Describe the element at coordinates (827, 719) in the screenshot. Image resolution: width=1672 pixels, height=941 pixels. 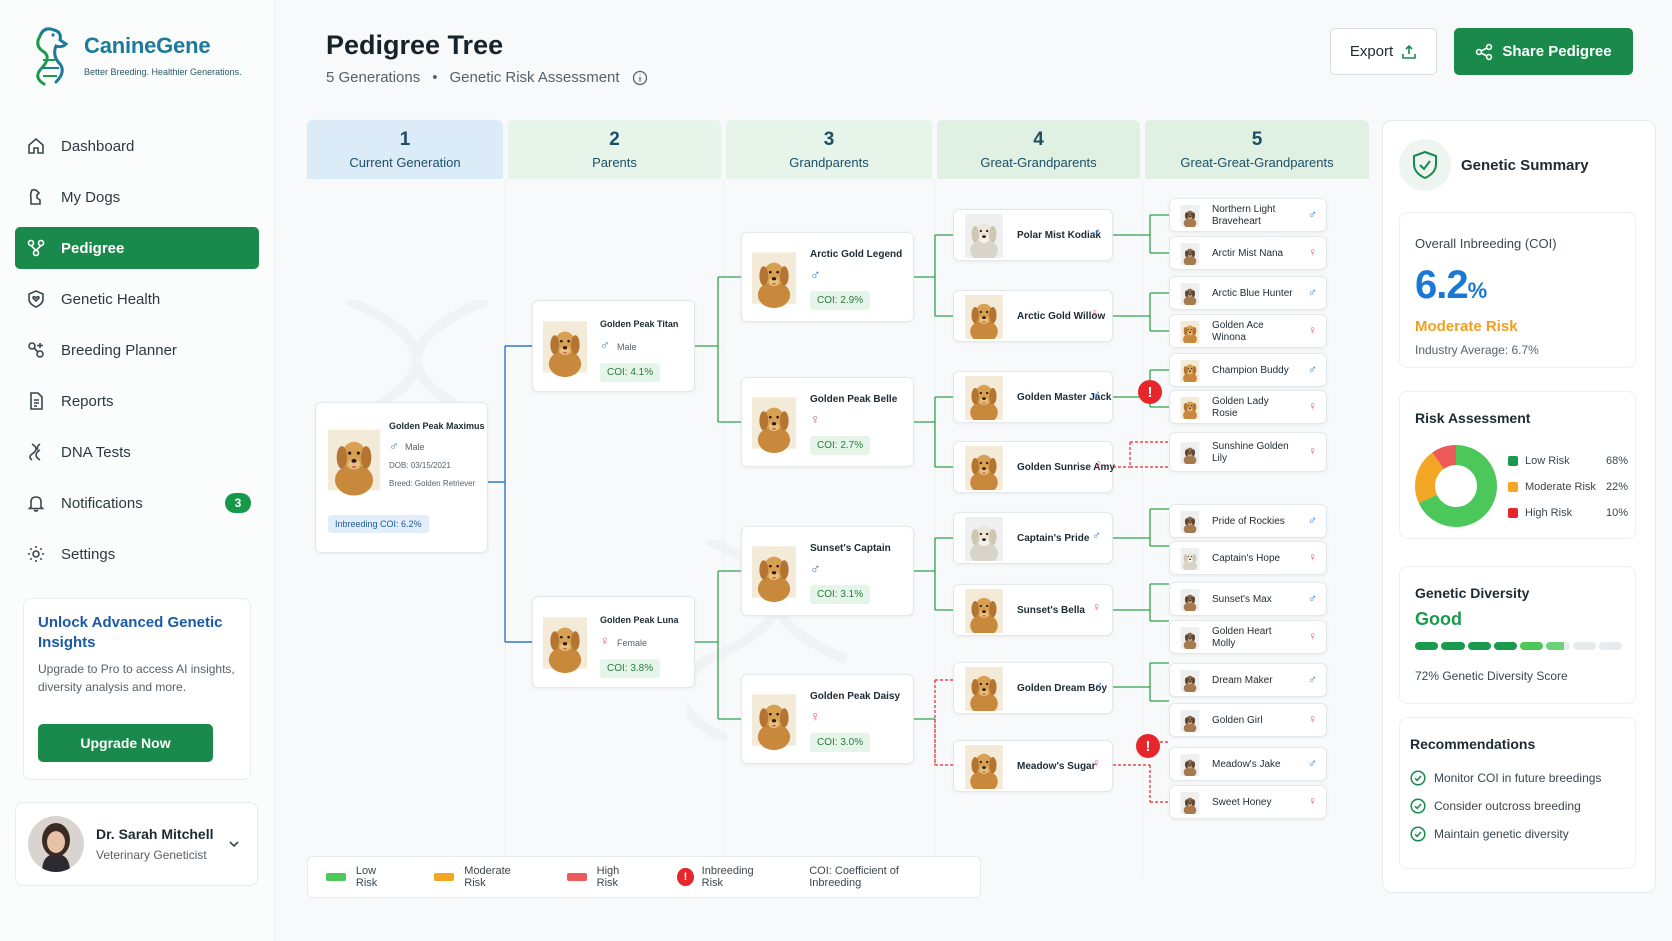
I see `grandparent-card: Golden Peak Daisy ♀ COI: 3.0%` at that location.